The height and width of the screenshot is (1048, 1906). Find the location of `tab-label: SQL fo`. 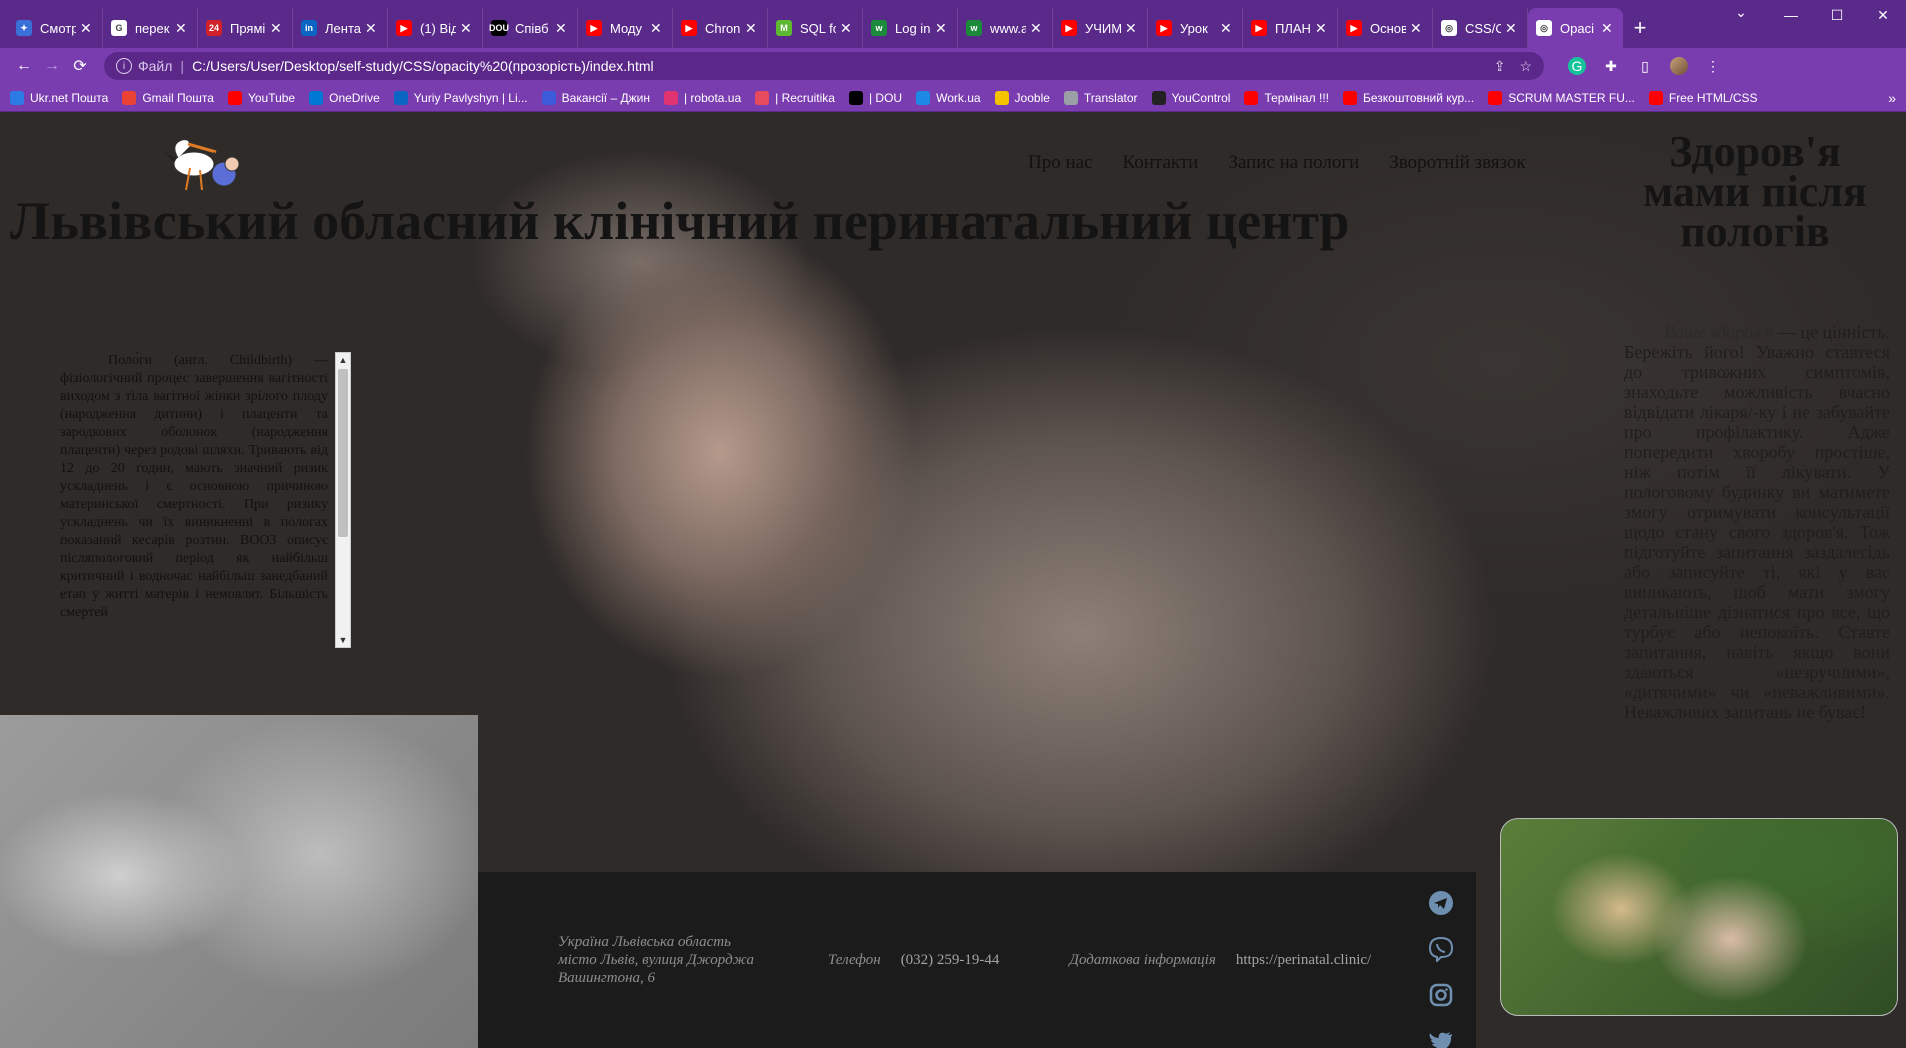

tab-label: SQL fo is located at coordinates (818, 28).